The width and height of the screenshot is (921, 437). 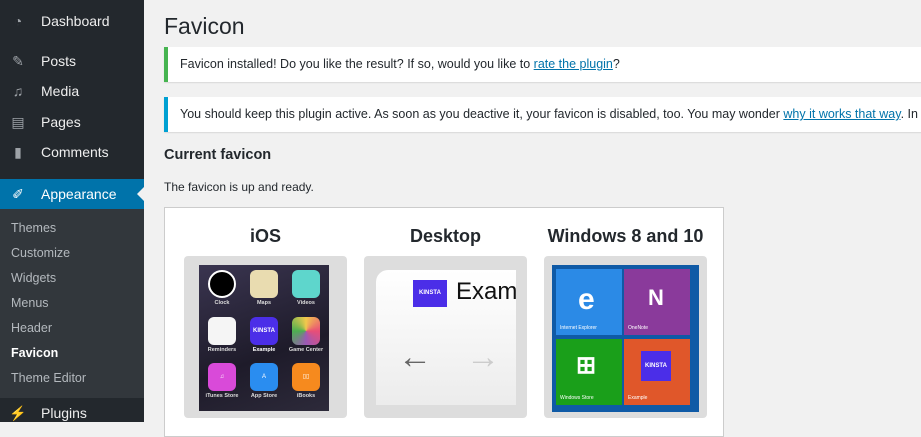 What do you see at coordinates (72, 61) in the screenshot?
I see `menu-posts: ✎ Posts` at bounding box center [72, 61].